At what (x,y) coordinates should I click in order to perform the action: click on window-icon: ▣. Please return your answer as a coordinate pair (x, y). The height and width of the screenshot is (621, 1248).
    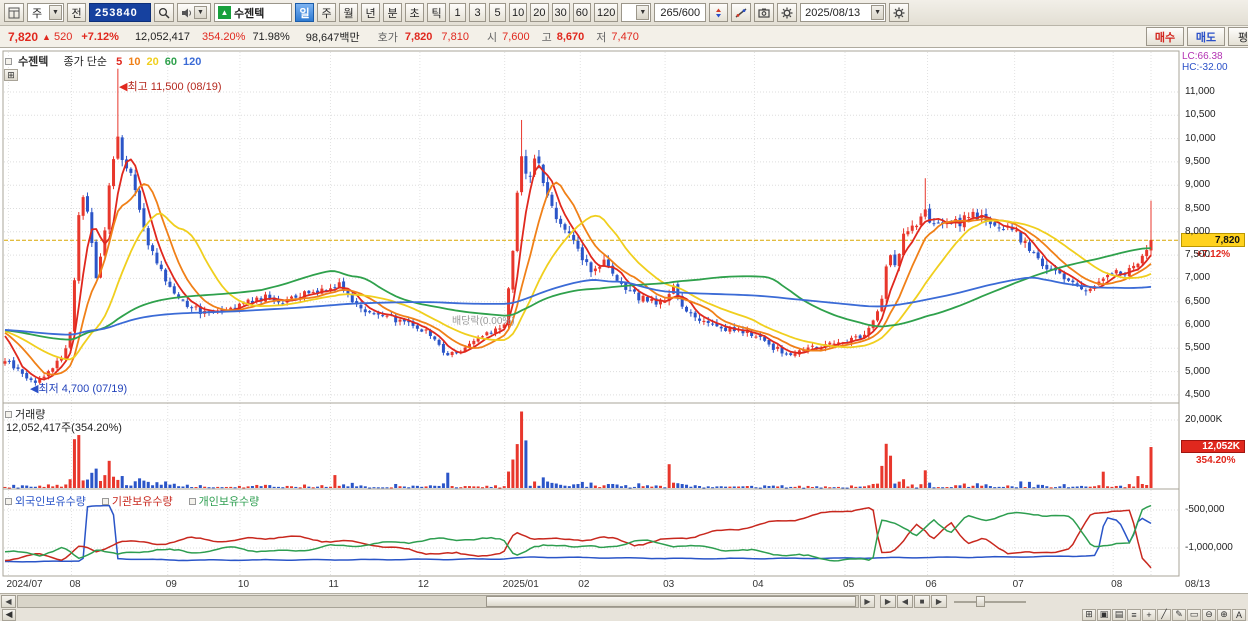
    Looking at the image, I should click on (1104, 614).